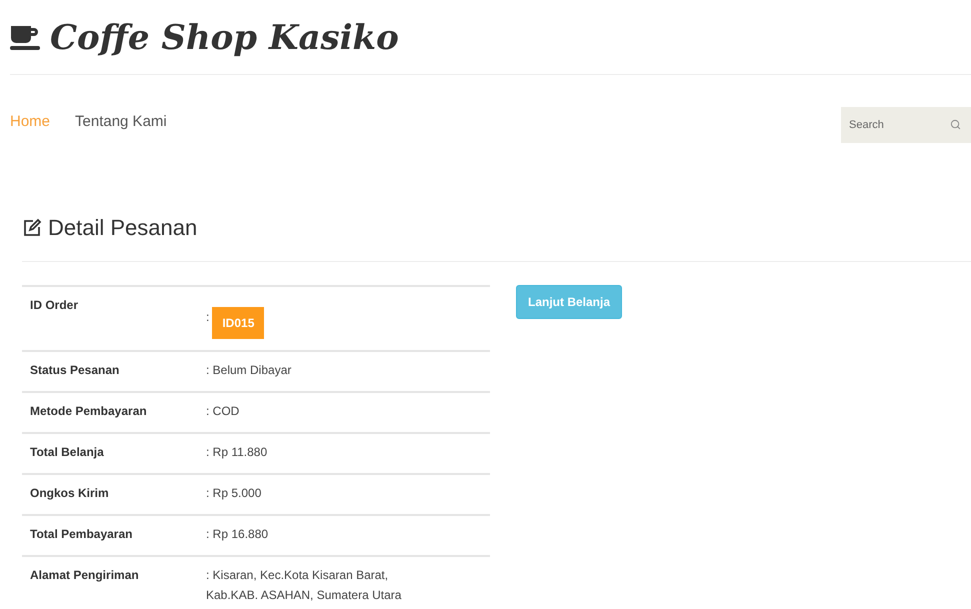 This screenshot has width=971, height=609. Describe the element at coordinates (569, 302) in the screenshot. I see `continue-shopping-button: Lanjut Belanja` at that location.